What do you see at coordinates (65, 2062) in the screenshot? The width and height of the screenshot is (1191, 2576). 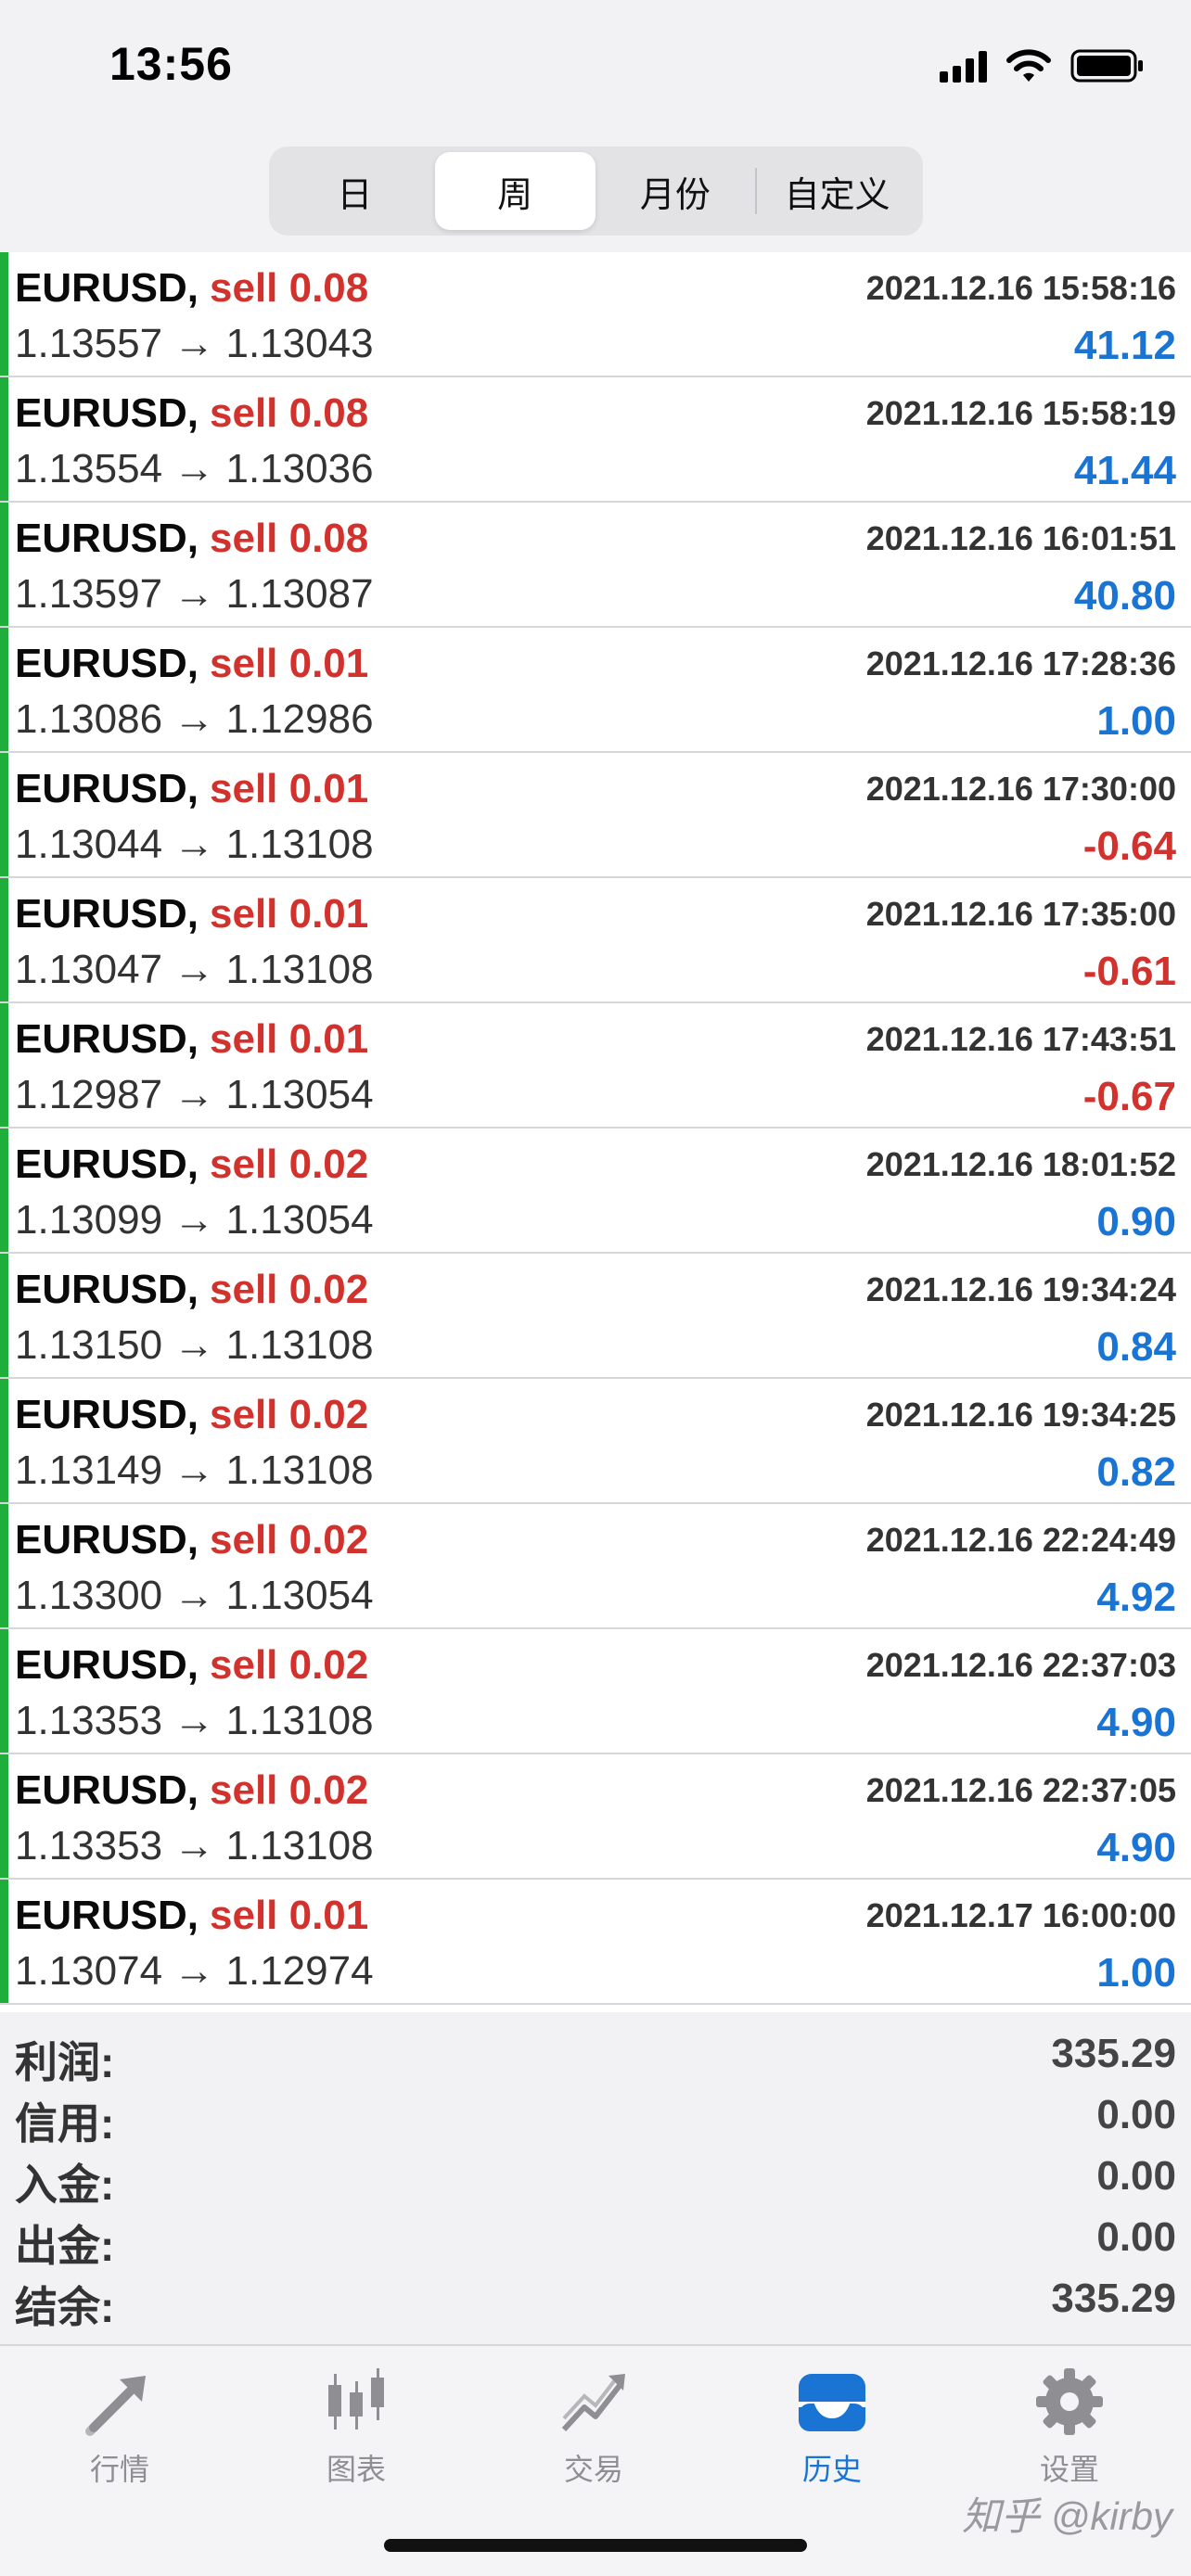 I see `summary-label: 利润:` at bounding box center [65, 2062].